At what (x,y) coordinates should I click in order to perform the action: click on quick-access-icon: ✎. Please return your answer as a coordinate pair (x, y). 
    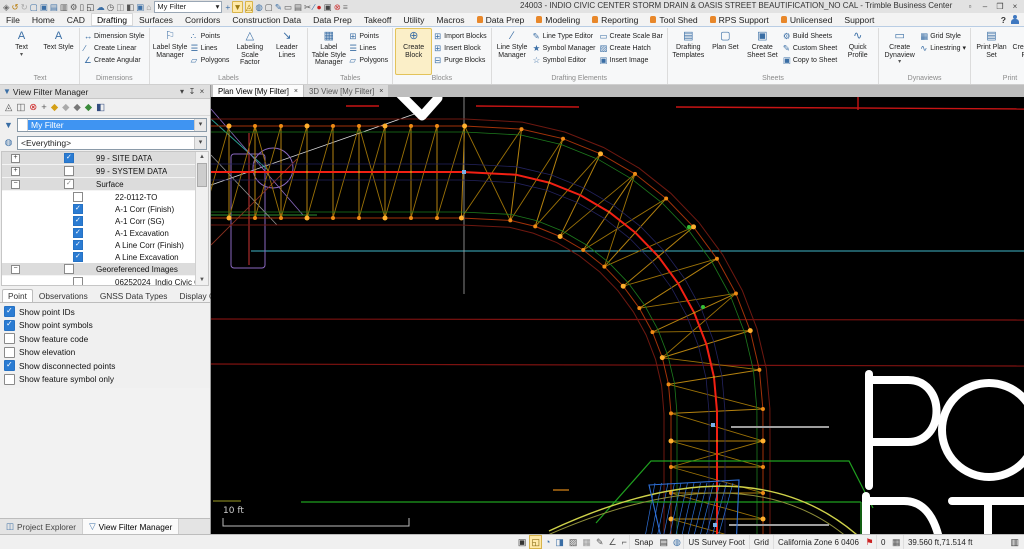
    Looking at the image, I should click on (278, 7).